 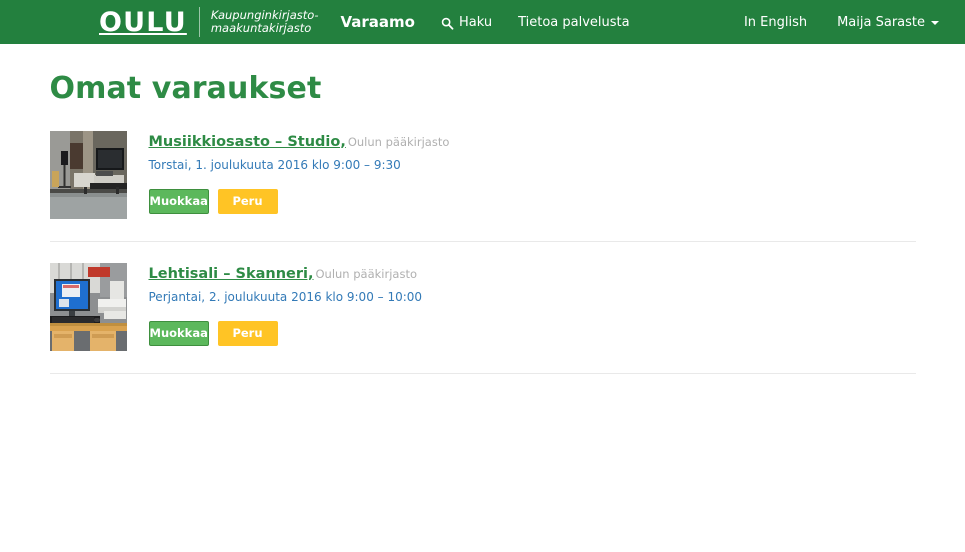 I want to click on logo-subtitle: Kaupunginkirjasto- maakuntakirjasto, so click(x=265, y=22).